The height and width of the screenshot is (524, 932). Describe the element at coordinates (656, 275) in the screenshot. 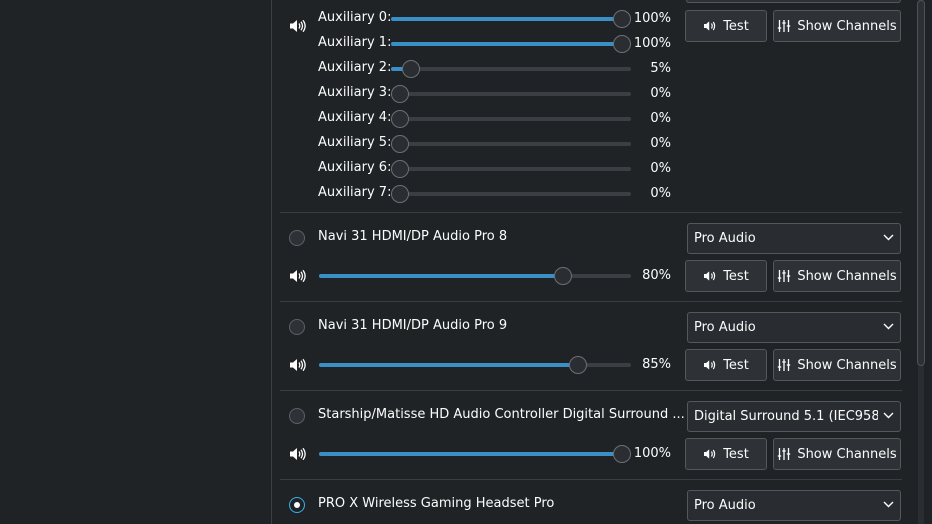

I see `volume-percent: 80%` at that location.